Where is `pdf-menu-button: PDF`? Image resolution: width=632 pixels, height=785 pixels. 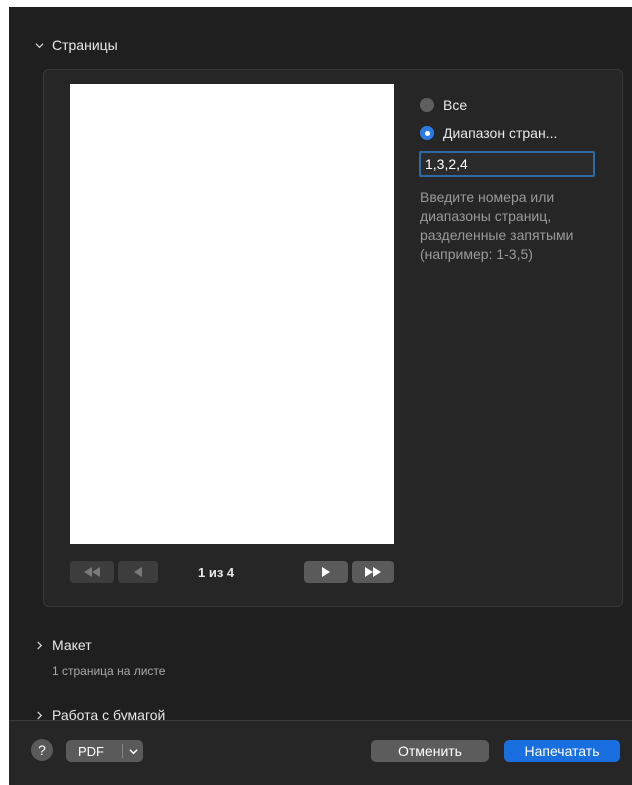
pdf-menu-button: PDF is located at coordinates (104, 751).